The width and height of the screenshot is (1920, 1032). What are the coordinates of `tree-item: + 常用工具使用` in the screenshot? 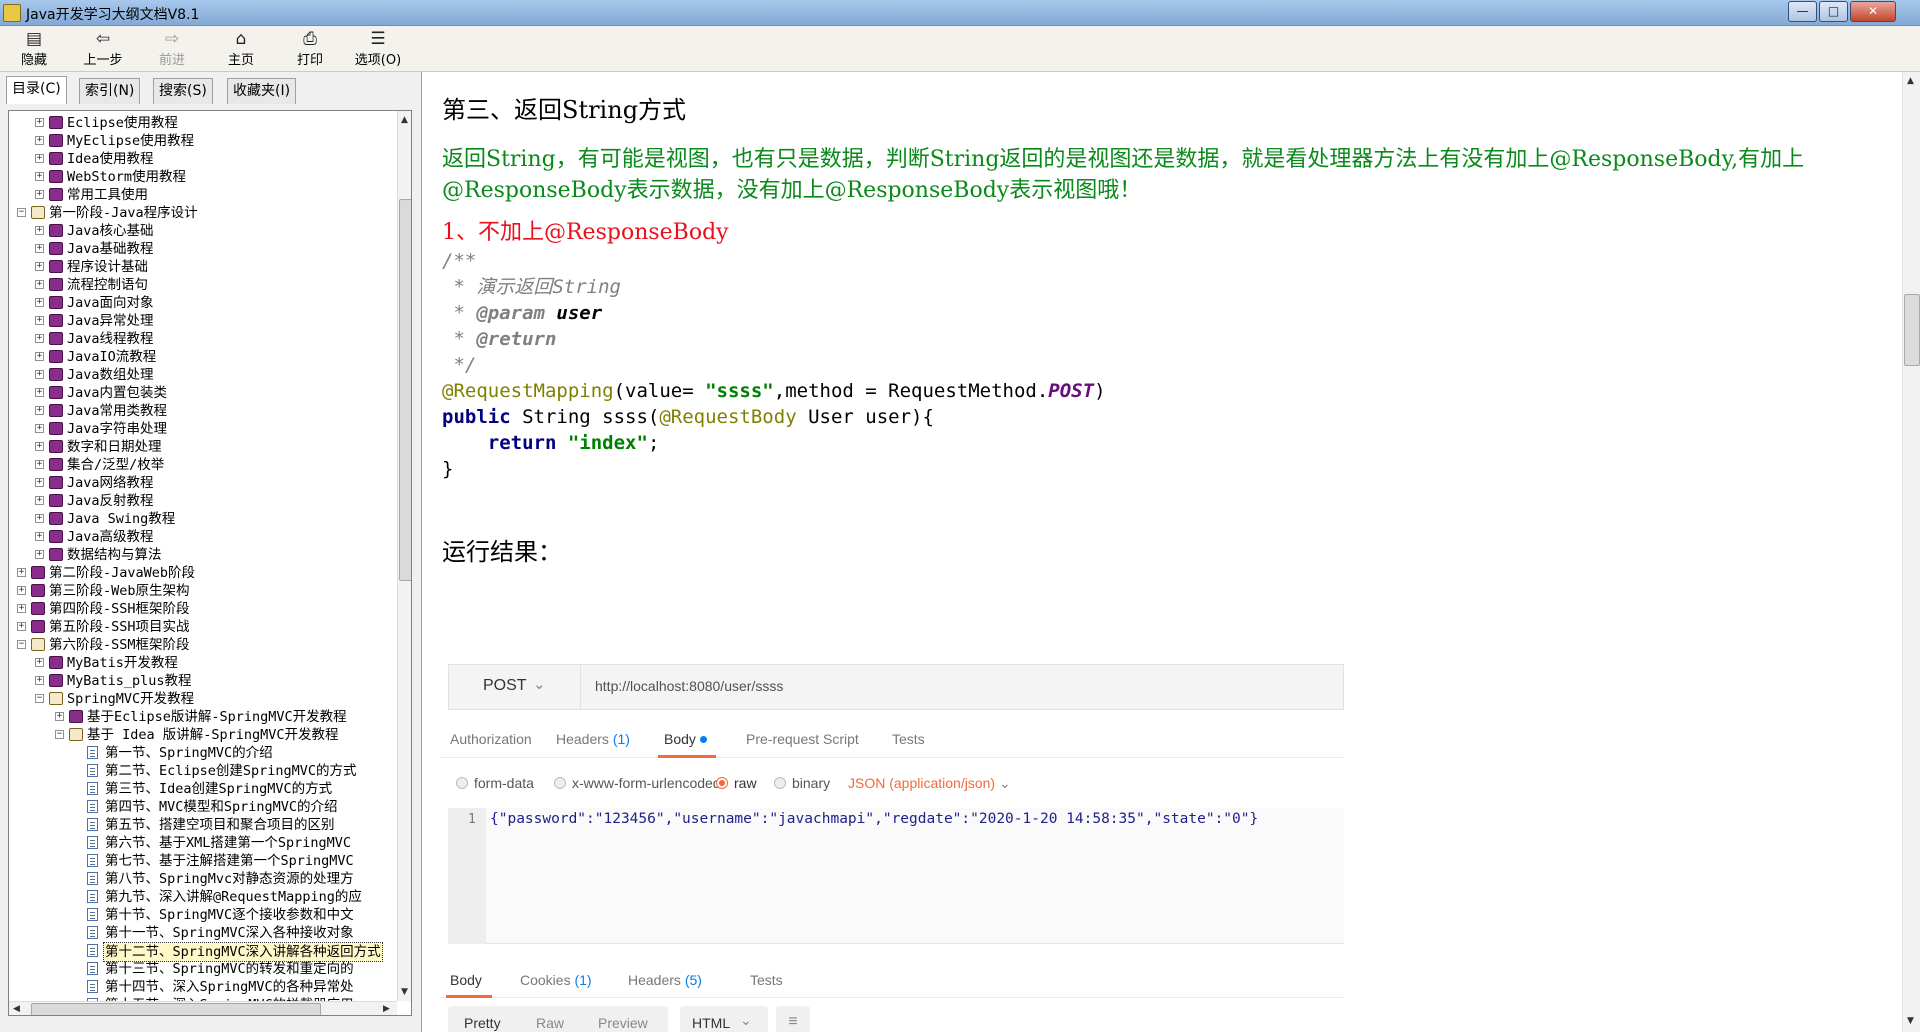 It's located at (203, 195).